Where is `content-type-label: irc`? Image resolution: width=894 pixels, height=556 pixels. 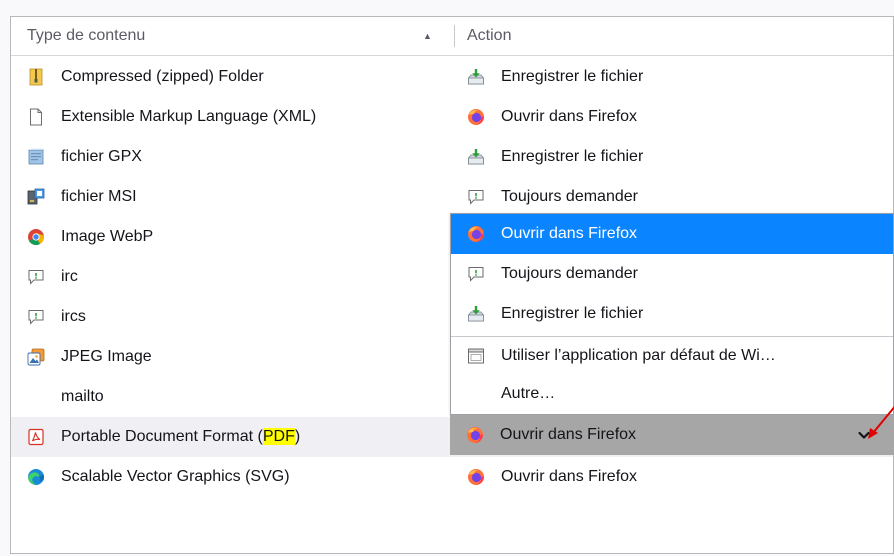 content-type-label: irc is located at coordinates (69, 276).